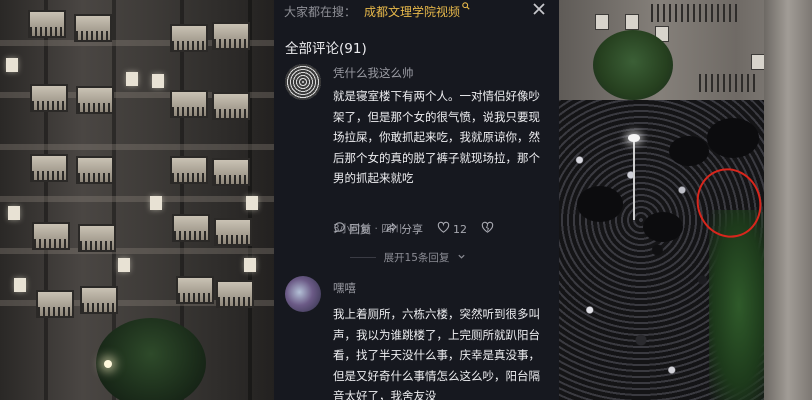 This screenshot has height=400, width=812. I want to click on lamp-post, so click(634, 180).